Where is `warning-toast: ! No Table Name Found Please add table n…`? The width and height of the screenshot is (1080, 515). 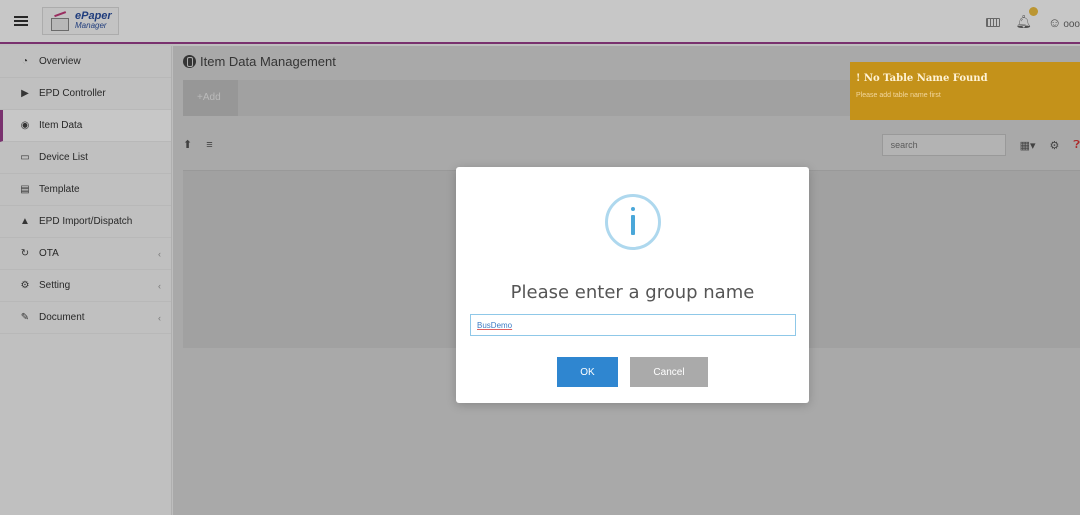
warning-toast: ! No Table Name Found Please add table n… is located at coordinates (965, 91).